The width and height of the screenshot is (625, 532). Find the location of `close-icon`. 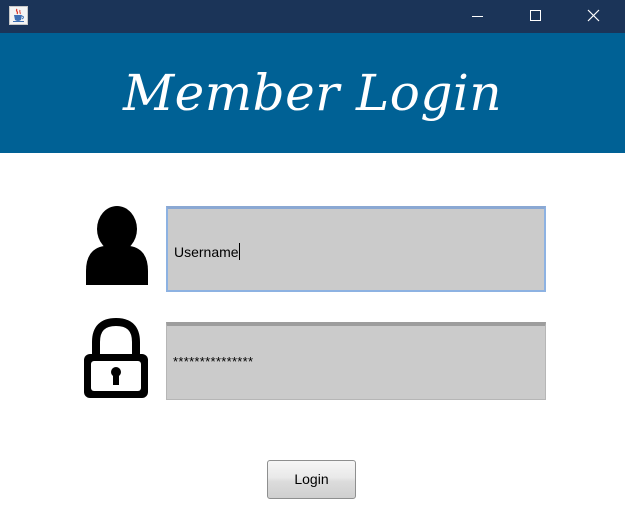

close-icon is located at coordinates (593, 15).